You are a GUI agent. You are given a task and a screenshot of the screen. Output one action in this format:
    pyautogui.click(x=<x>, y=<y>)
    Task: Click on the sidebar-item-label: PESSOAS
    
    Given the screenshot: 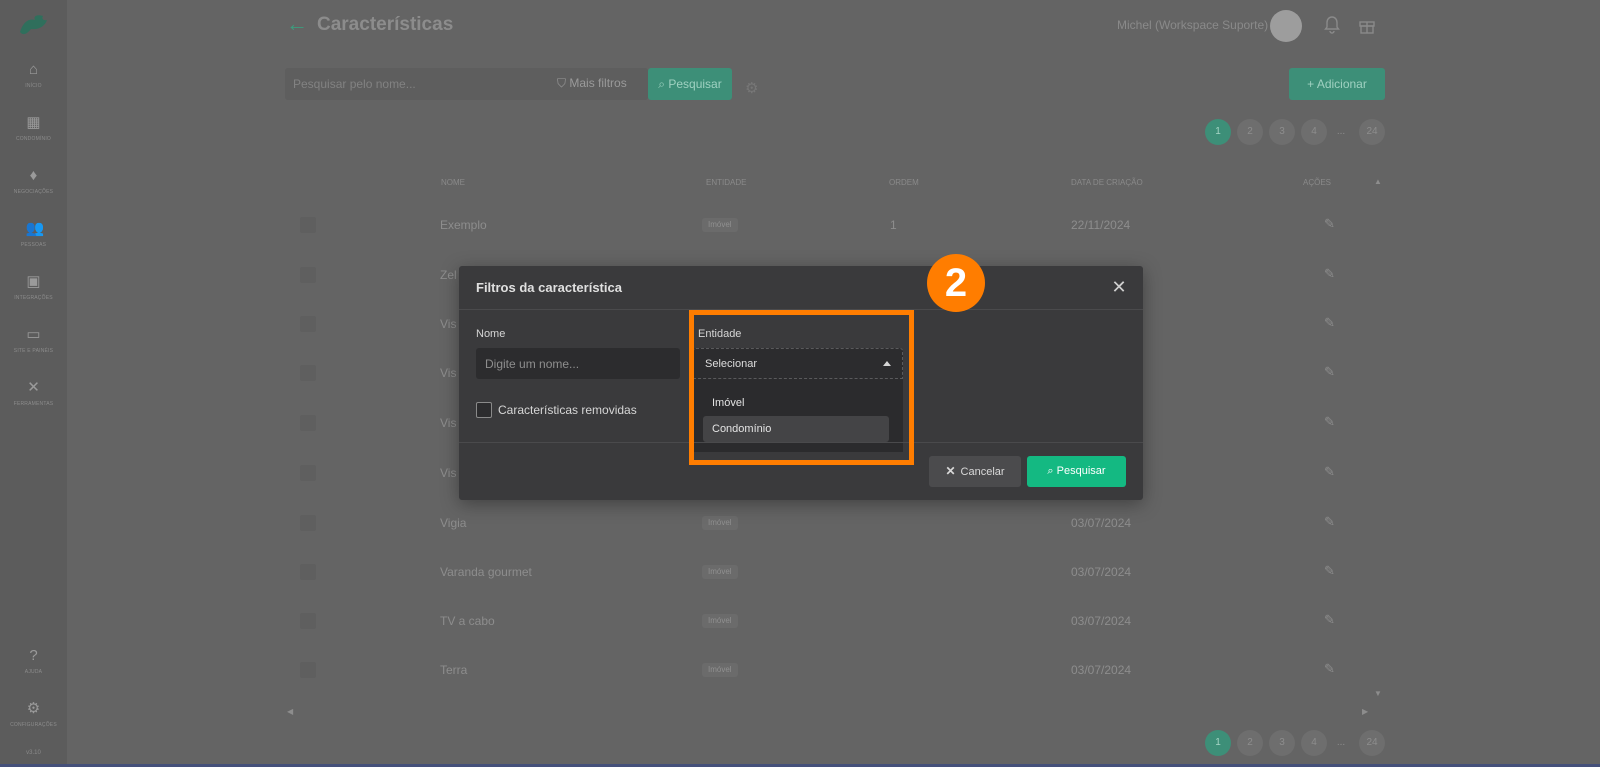 What is the action you would take?
    pyautogui.click(x=33, y=245)
    